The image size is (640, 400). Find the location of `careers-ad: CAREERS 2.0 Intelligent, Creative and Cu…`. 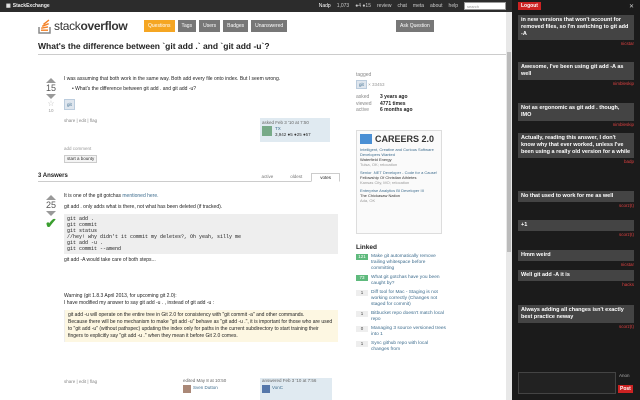

careers-ad: CAREERS 2.0 Intelligent, Creative and Cu… is located at coordinates (399, 182).